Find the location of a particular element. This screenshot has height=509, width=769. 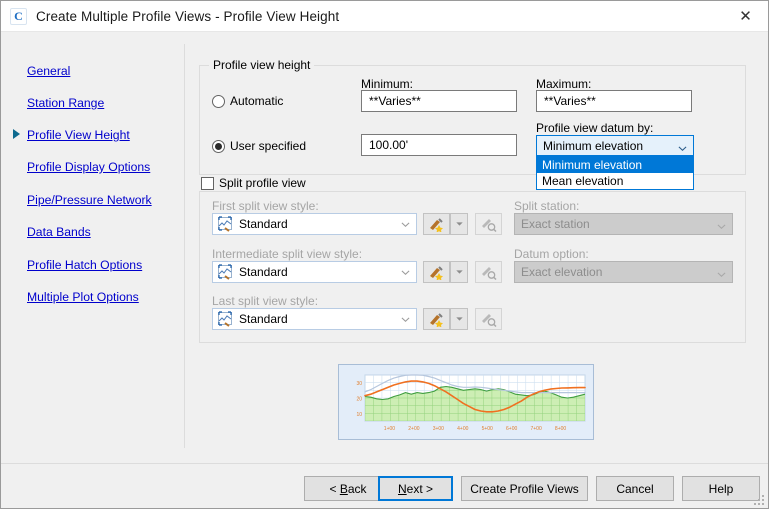

sidebar-item-general: General is located at coordinates (48, 71).